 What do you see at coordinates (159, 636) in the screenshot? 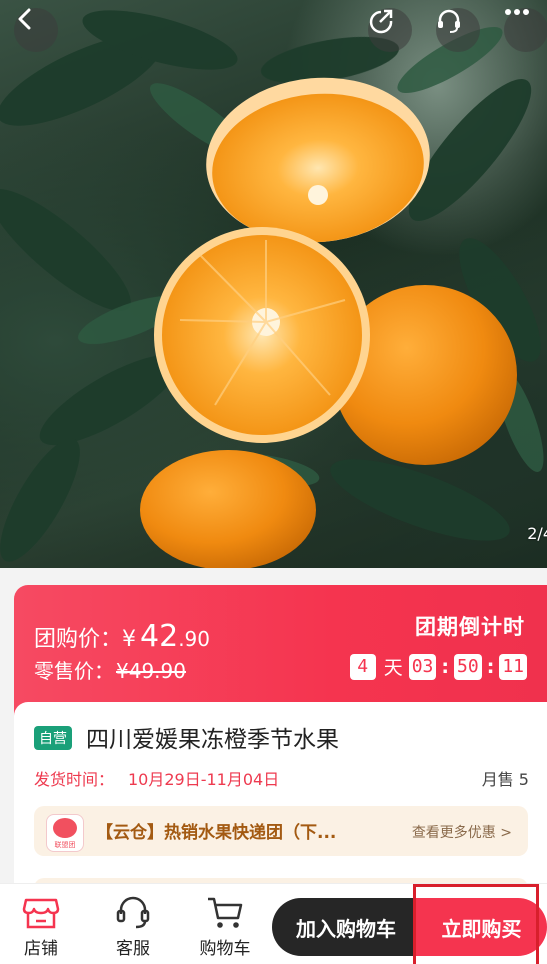
I see `group-price-integer: 42` at bounding box center [159, 636].